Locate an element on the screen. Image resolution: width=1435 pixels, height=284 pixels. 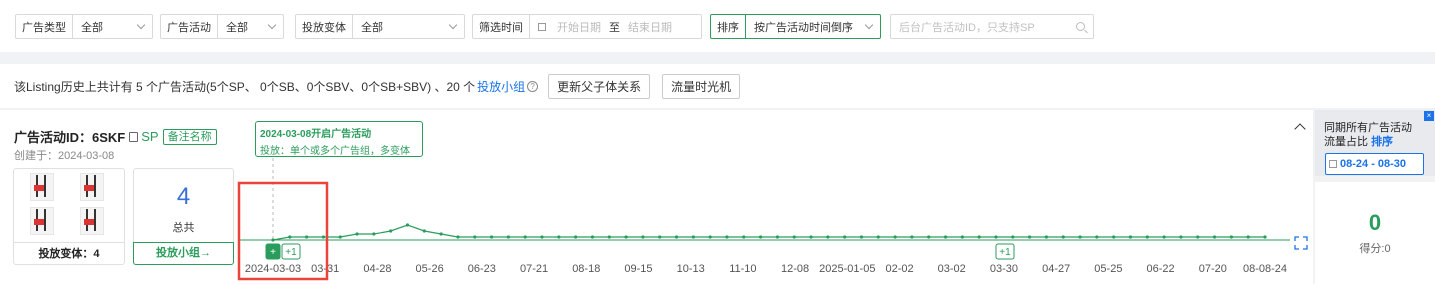
campaign-type: SP is located at coordinates (150, 136).